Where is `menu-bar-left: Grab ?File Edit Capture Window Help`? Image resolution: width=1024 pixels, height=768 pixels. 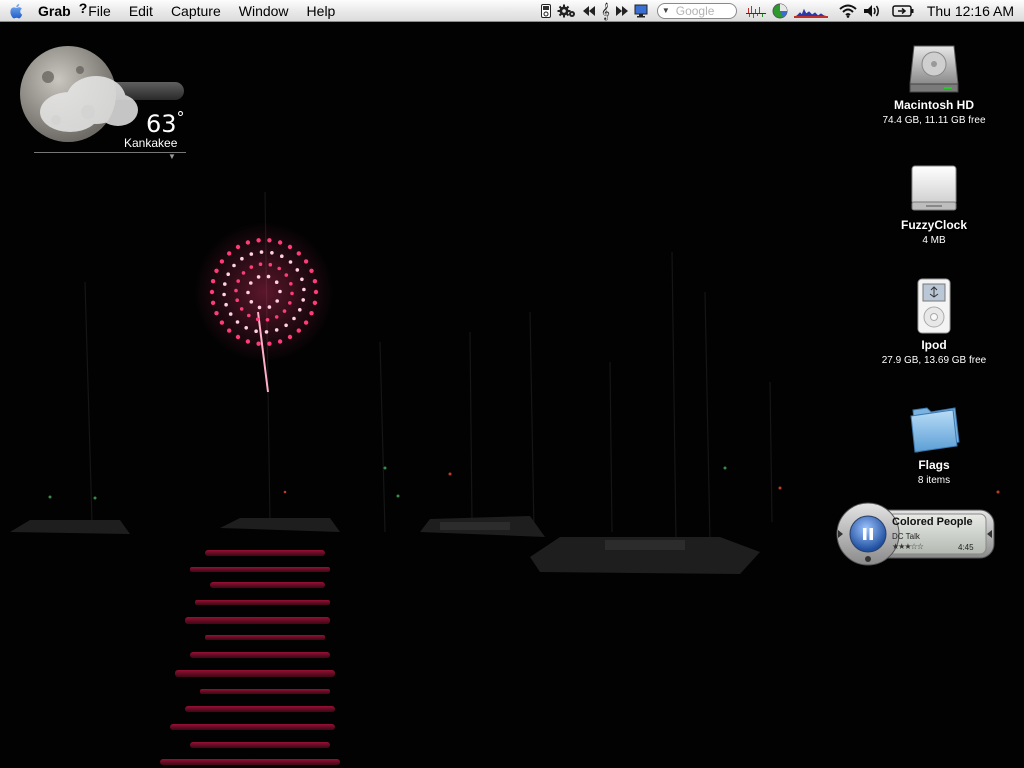 menu-bar-left: Grab ?File Edit Capture Window Help is located at coordinates (172, 11).